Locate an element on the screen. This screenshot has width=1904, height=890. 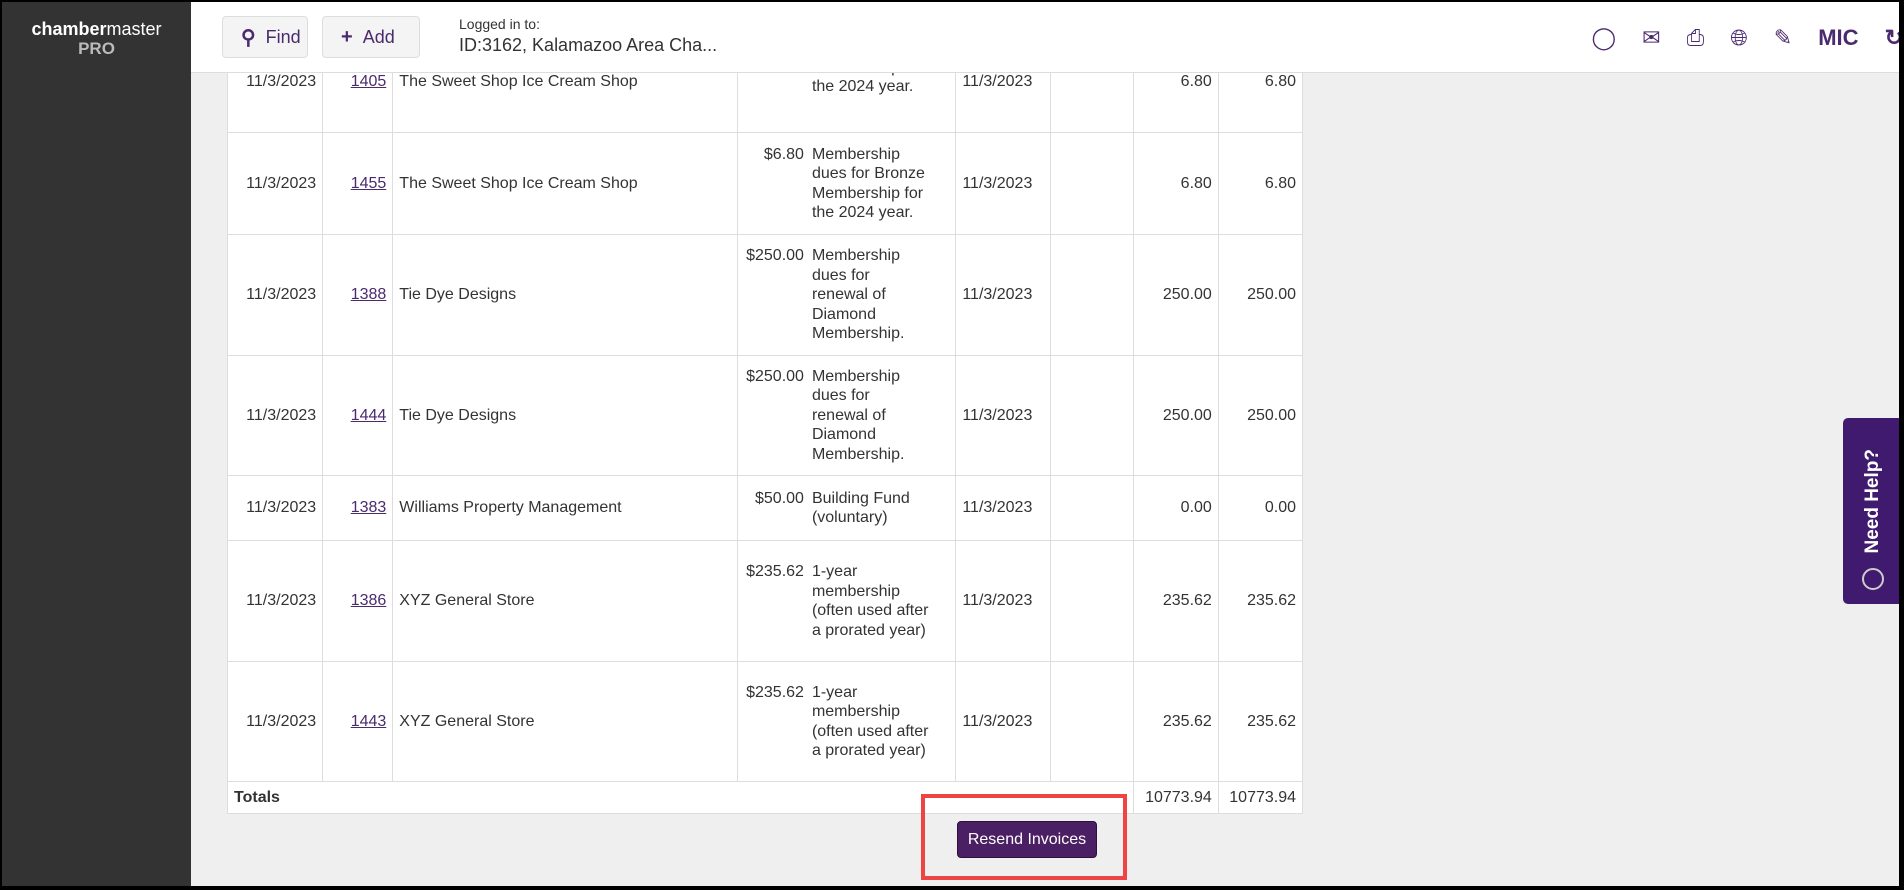
totals-row: Totals 10773.94 10773.94 is located at coordinates (765, 797).